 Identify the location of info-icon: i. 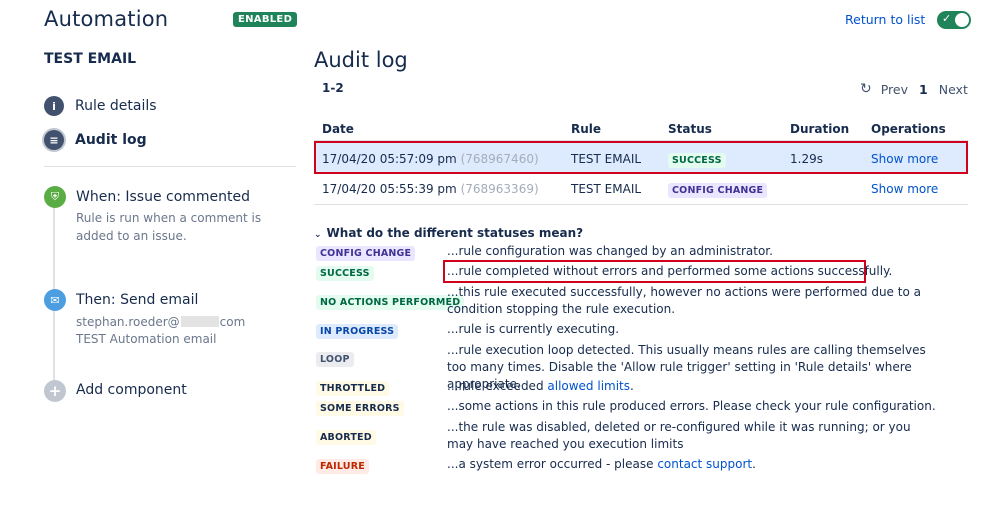
(54, 106).